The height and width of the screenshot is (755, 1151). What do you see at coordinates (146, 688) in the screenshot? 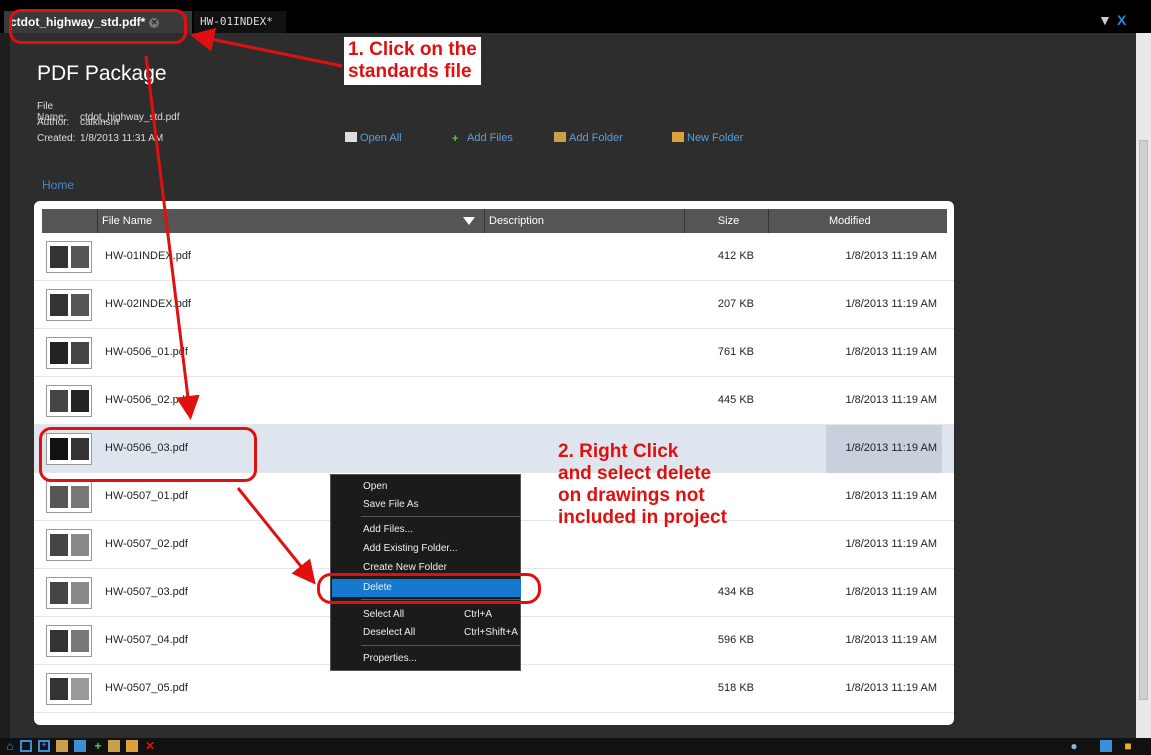
I see `file-name: HW-0507_05.pdf` at bounding box center [146, 688].